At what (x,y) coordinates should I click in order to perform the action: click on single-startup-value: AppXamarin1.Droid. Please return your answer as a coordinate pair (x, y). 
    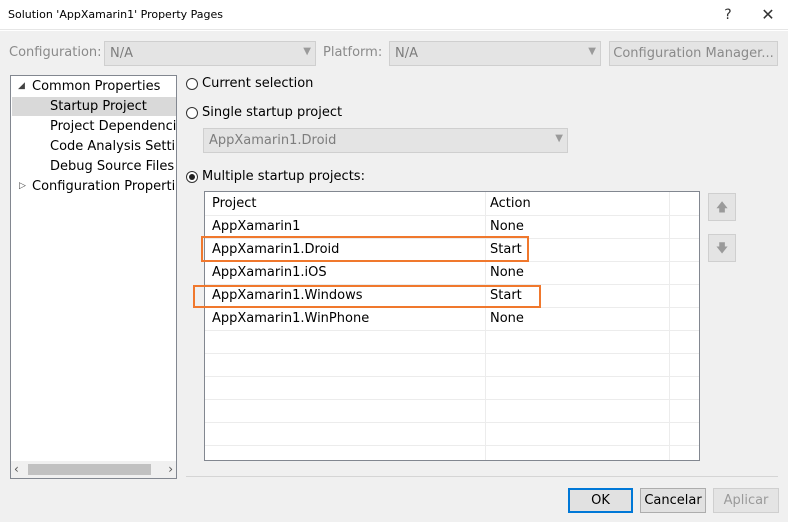
    Looking at the image, I should click on (273, 140).